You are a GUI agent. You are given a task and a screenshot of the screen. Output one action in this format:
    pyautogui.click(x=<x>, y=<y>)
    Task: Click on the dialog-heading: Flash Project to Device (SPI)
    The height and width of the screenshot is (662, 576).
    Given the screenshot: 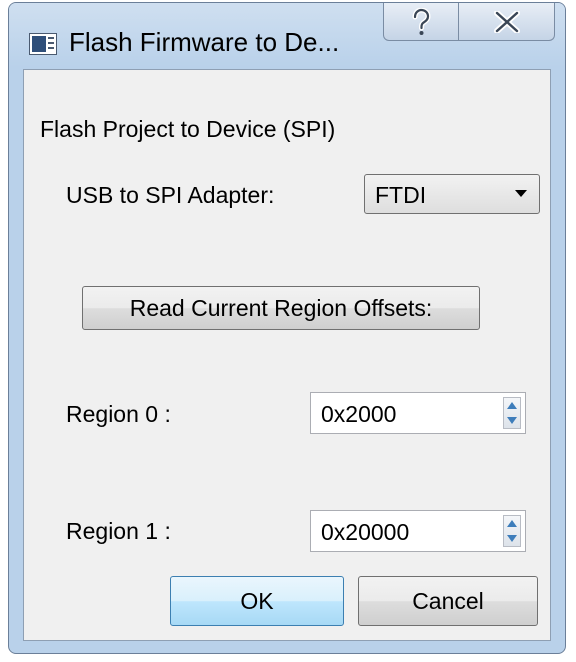 What is the action you would take?
    pyautogui.click(x=188, y=129)
    